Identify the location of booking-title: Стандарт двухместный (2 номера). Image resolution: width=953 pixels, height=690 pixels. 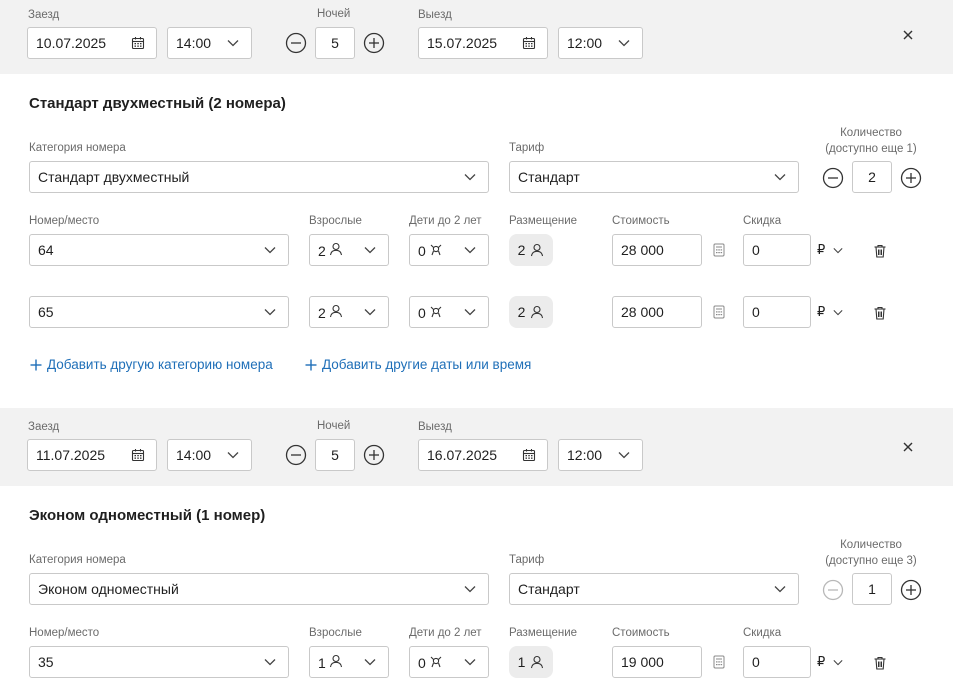
(157, 103).